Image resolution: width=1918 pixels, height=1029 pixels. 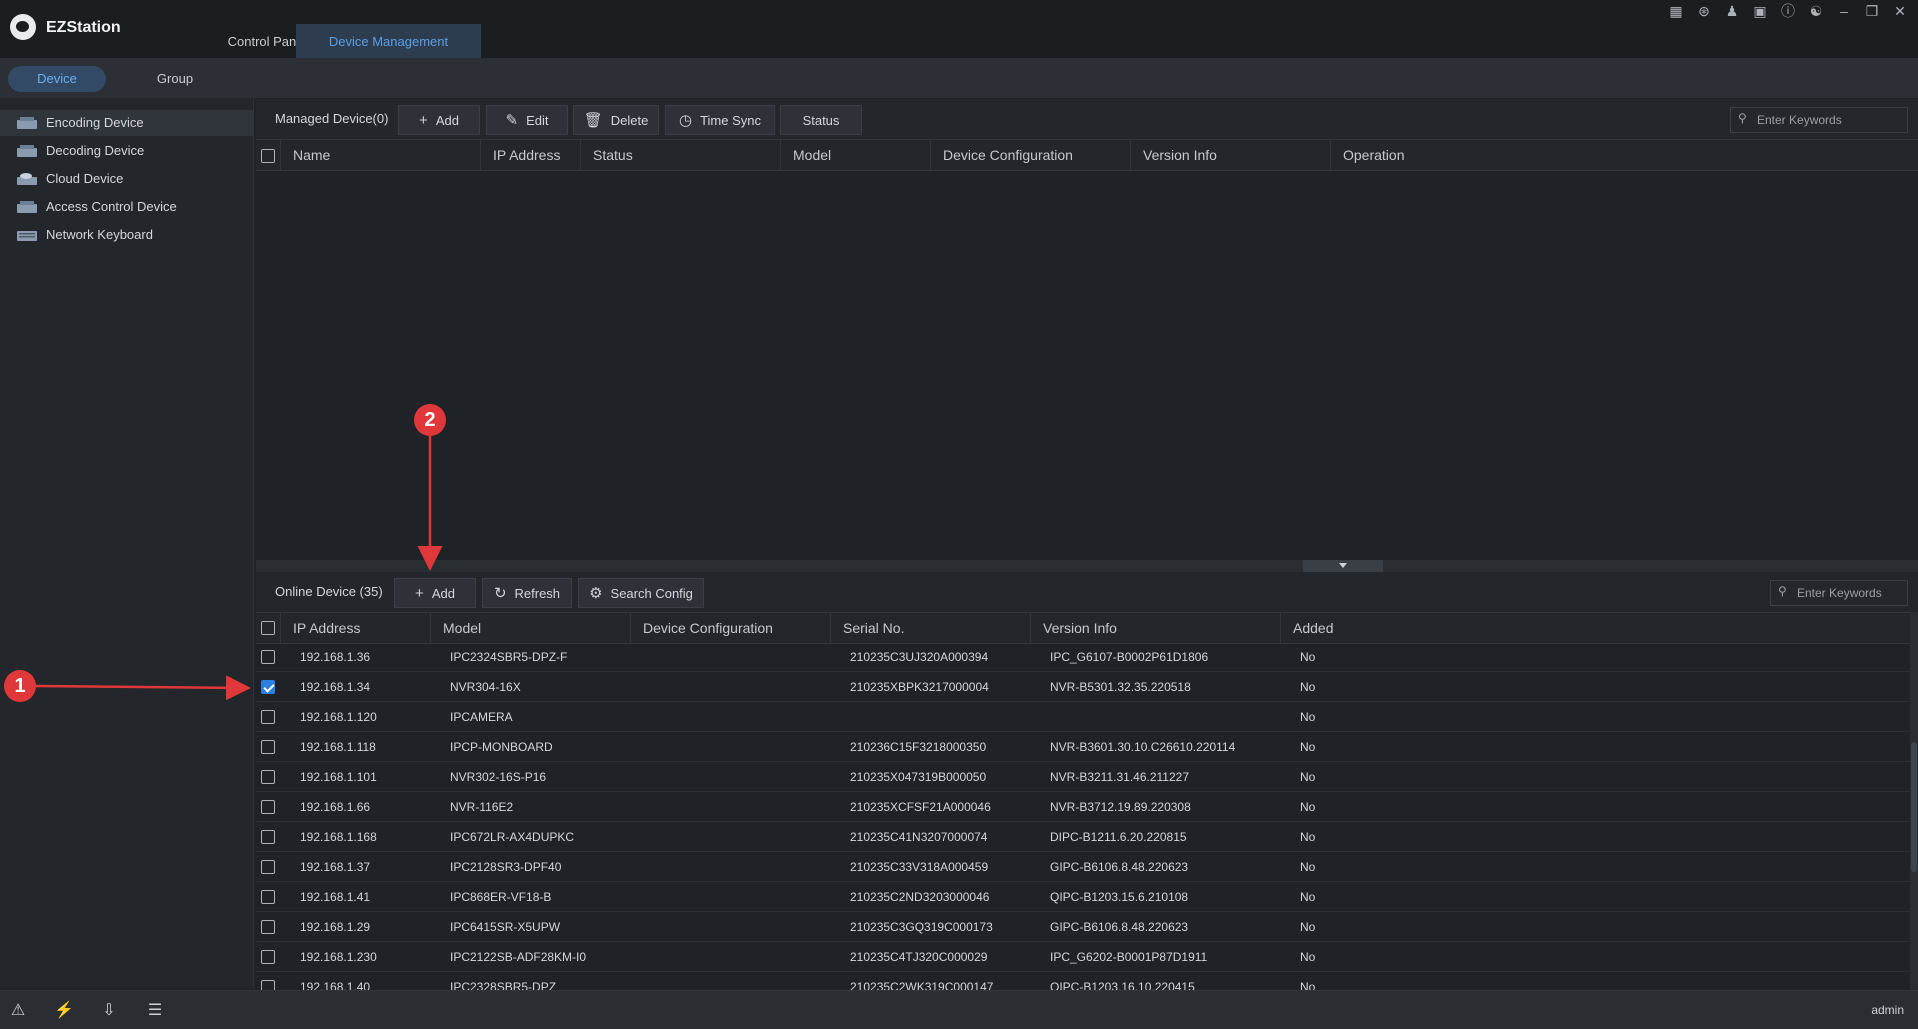 I want to click on cell-model: IPC2128SR3-DPF40, so click(x=506, y=867).